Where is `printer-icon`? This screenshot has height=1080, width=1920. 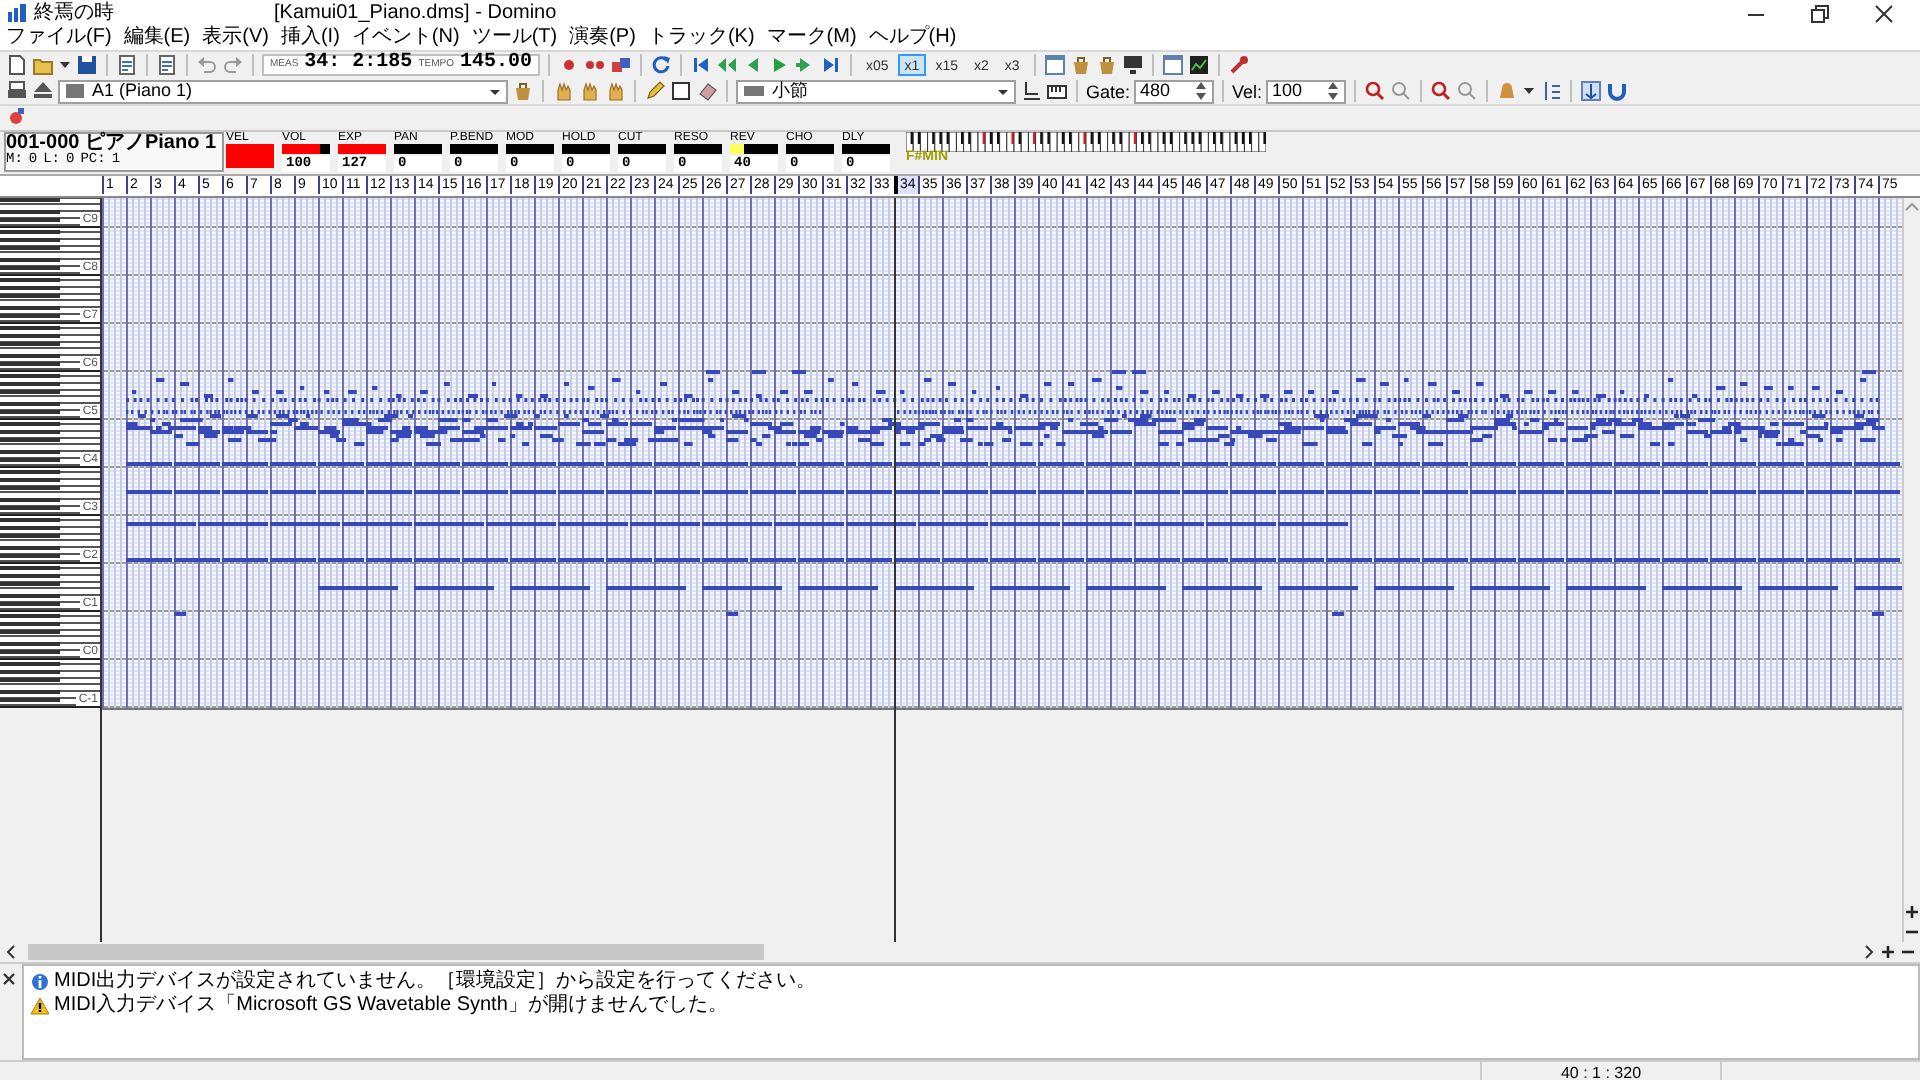 printer-icon is located at coordinates (17, 91).